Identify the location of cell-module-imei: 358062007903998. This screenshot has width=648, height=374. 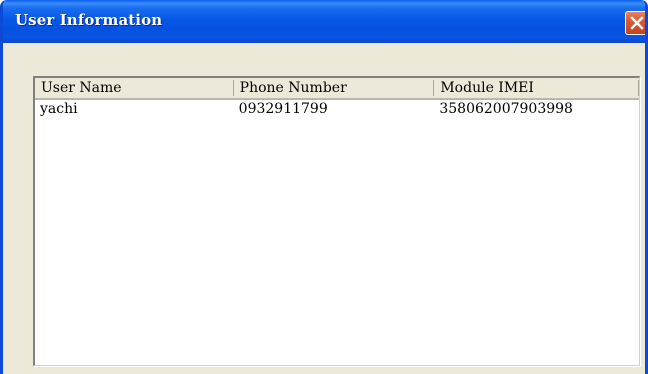
(506, 109).